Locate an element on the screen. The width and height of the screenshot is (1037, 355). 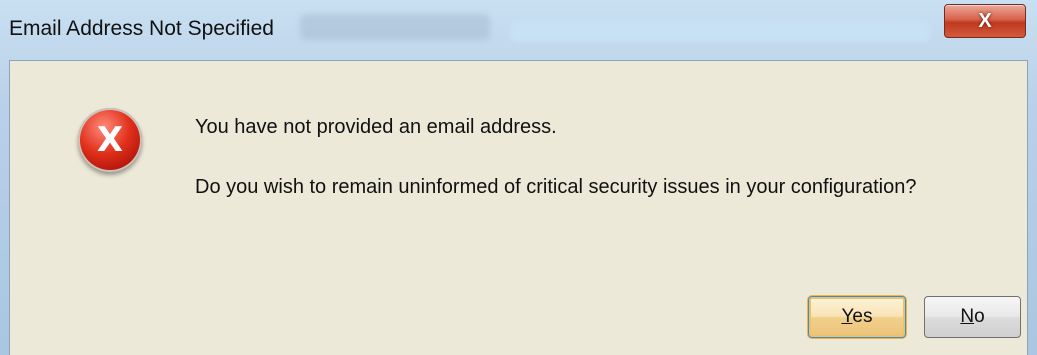
error-icon: X is located at coordinates (110, 140).